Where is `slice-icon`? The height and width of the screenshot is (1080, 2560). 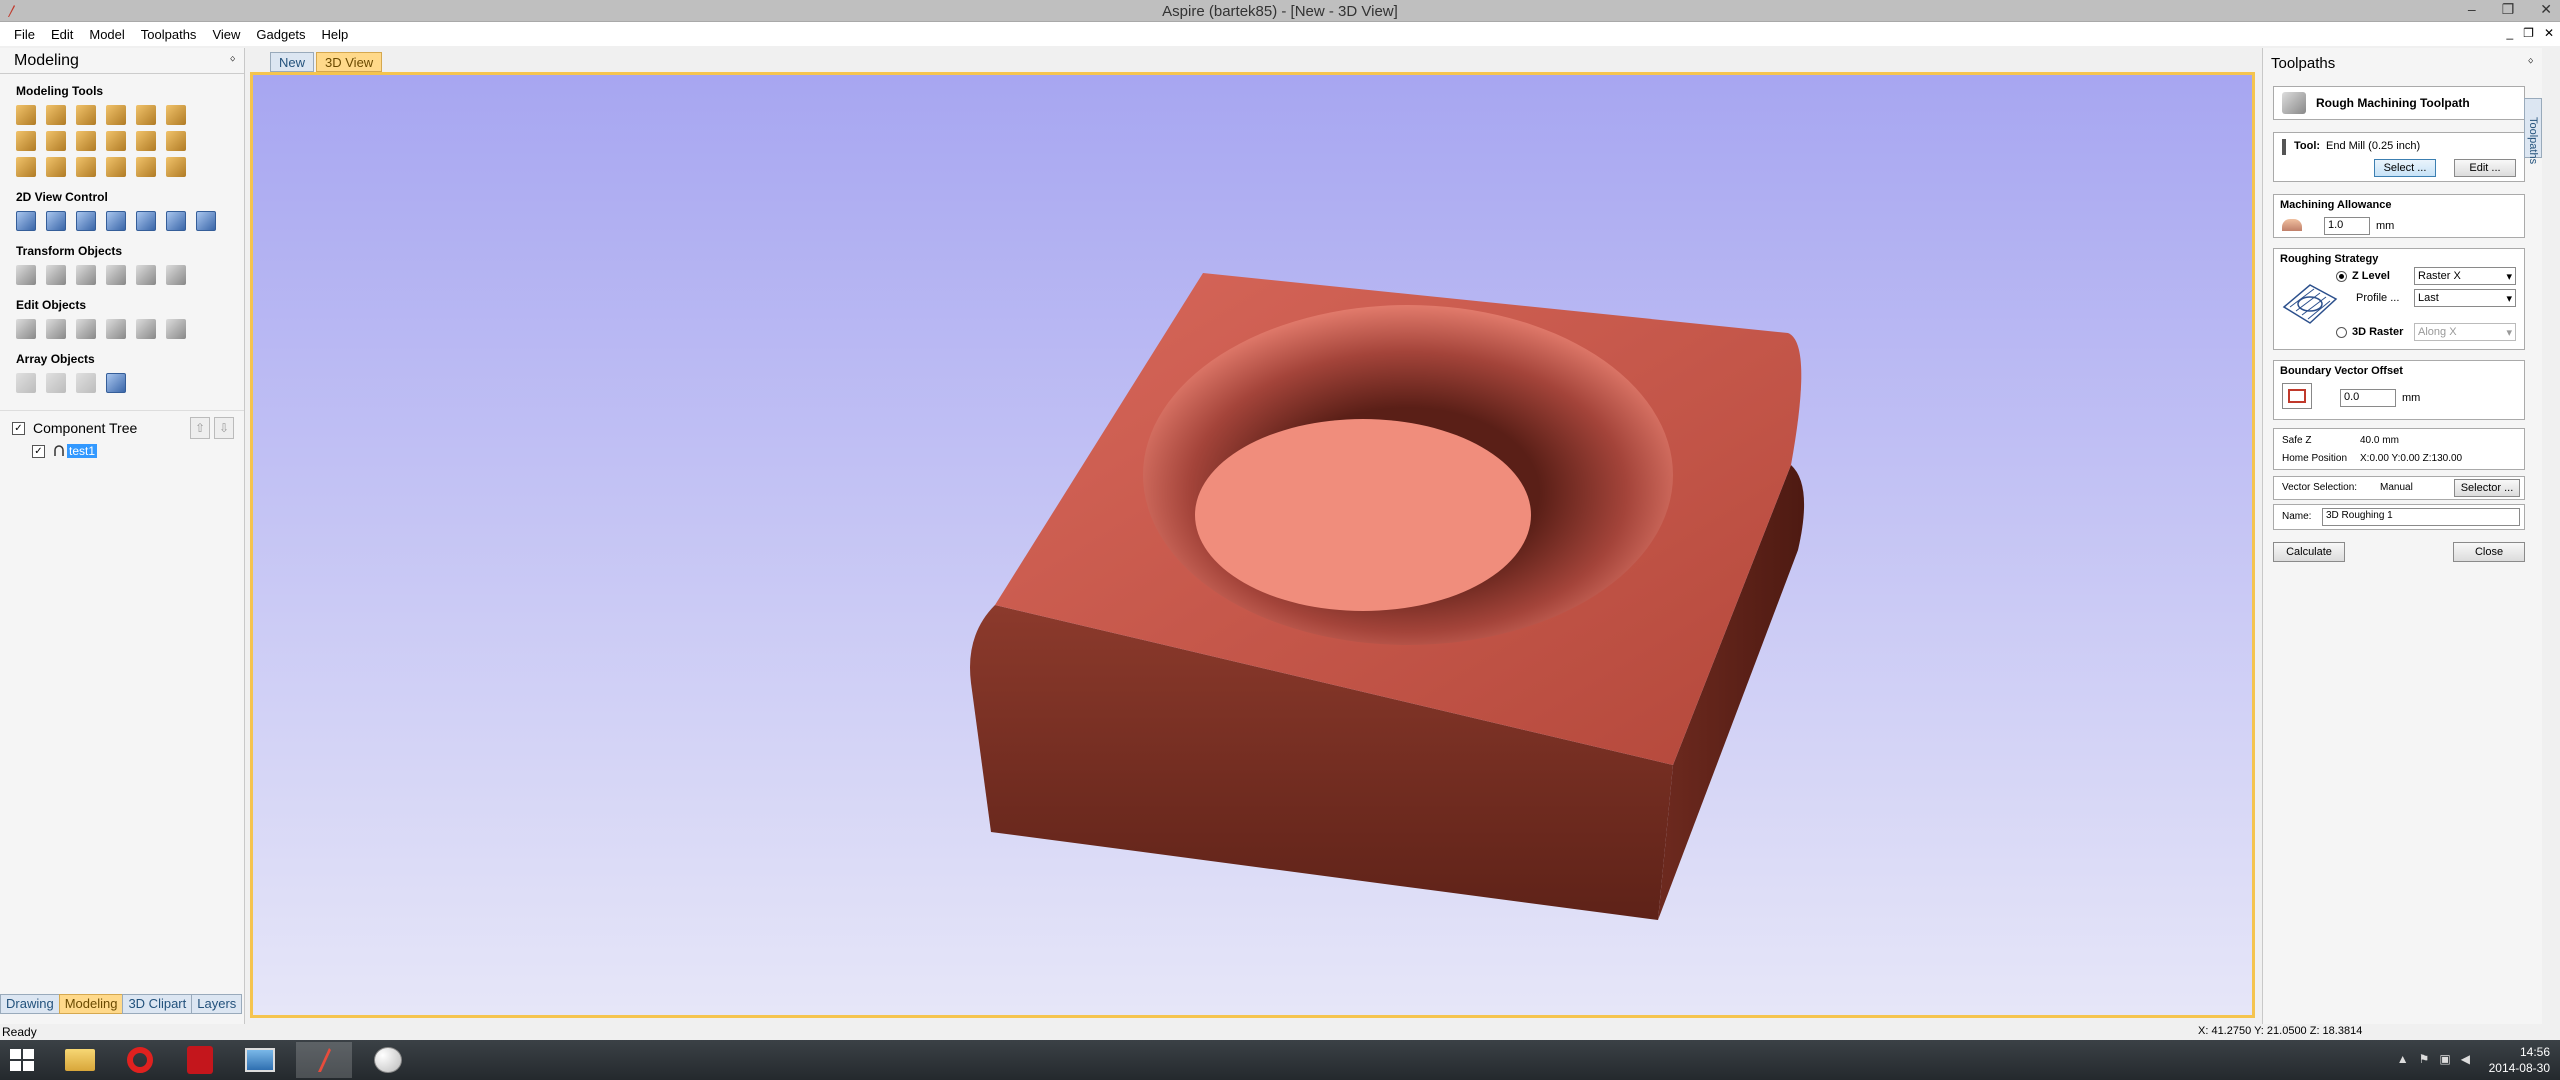 slice-icon is located at coordinates (56, 167).